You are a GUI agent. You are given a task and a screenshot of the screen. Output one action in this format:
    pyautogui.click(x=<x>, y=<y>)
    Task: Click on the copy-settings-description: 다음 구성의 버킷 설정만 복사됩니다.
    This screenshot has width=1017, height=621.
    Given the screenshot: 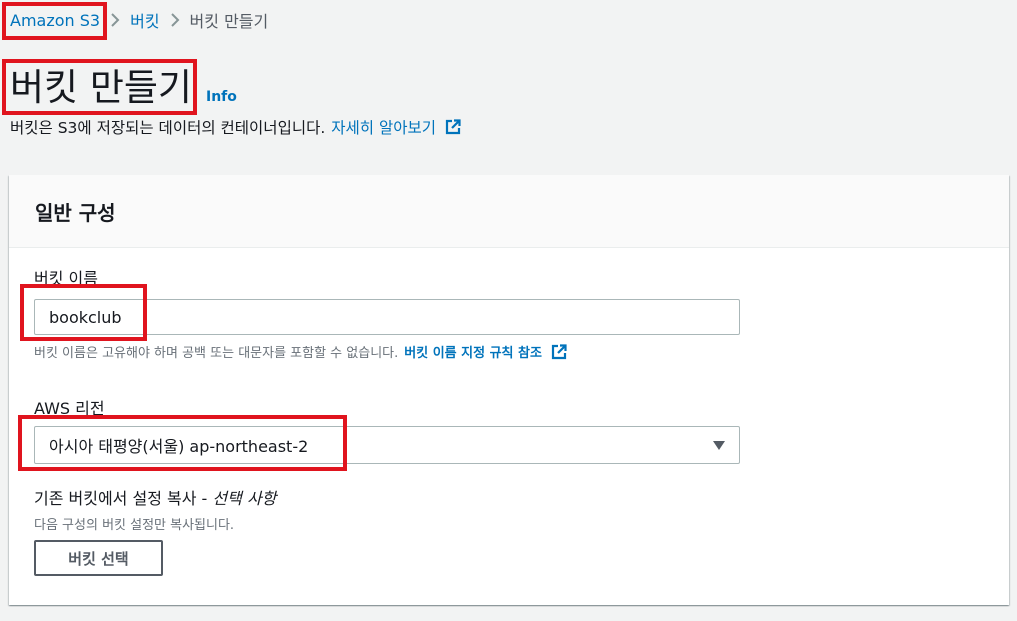 What is the action you would take?
    pyautogui.click(x=134, y=525)
    